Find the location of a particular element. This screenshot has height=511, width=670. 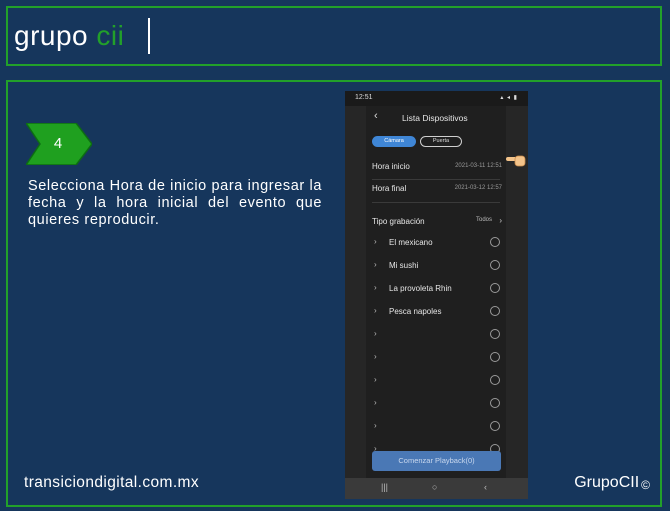

sheet-nav: ‹ Lista Dispositivos is located at coordinates (436, 117).